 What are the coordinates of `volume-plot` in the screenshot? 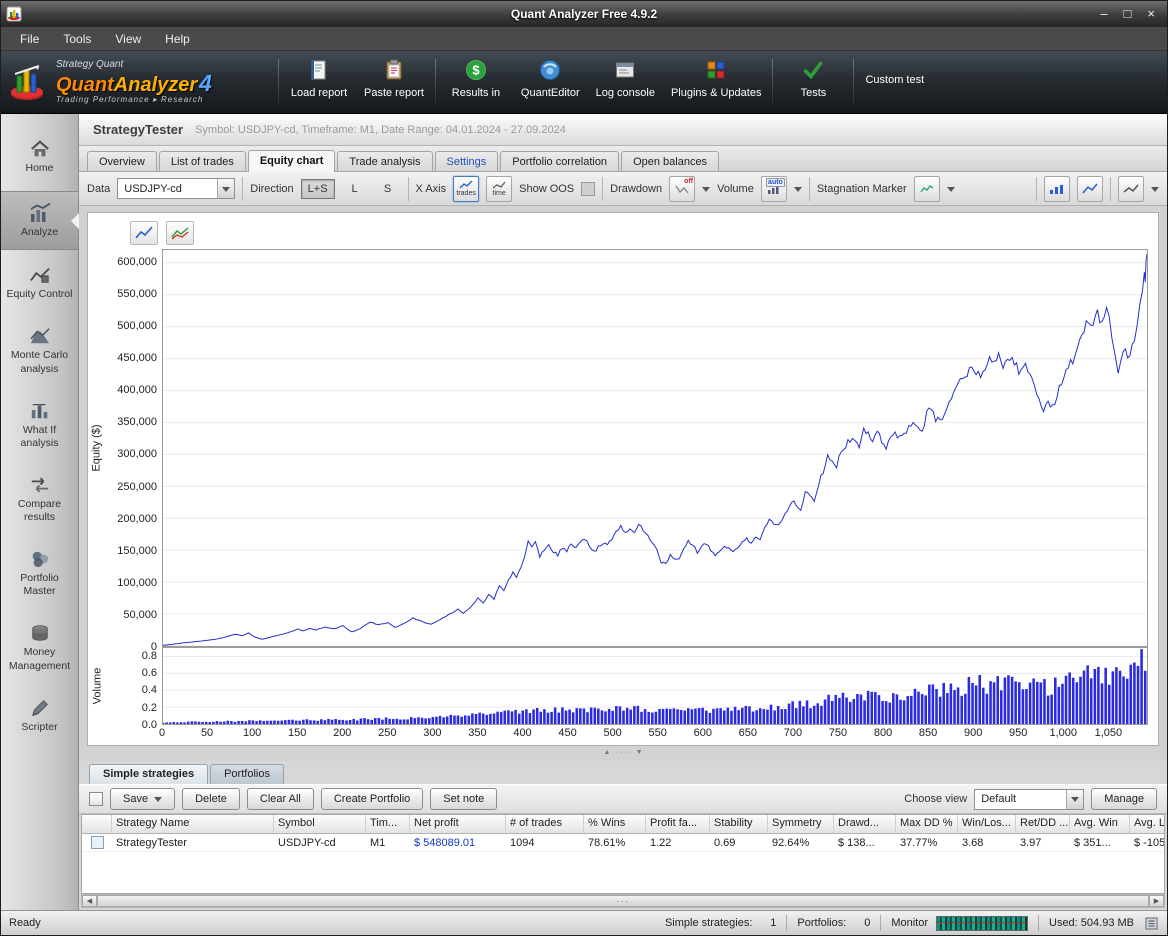 It's located at (655, 686).